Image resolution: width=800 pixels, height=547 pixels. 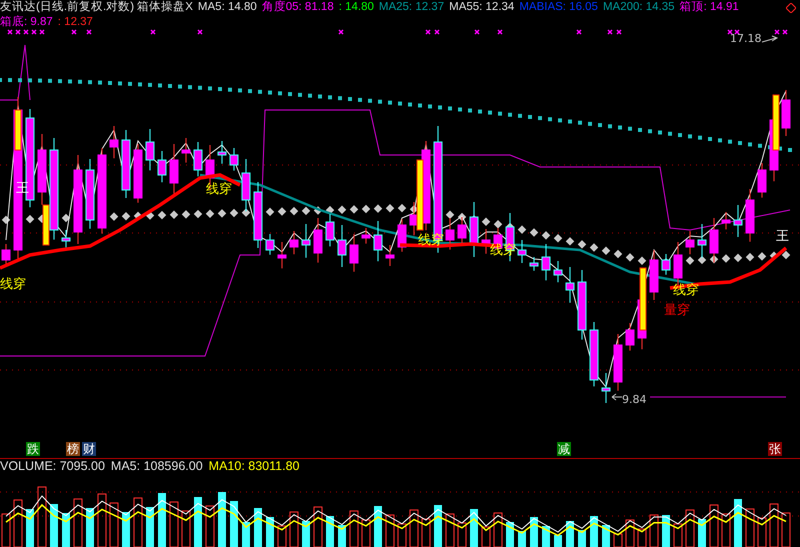 What do you see at coordinates (481, 7) in the screenshot?
I see `indicator-value: MA55: 12.34` at bounding box center [481, 7].